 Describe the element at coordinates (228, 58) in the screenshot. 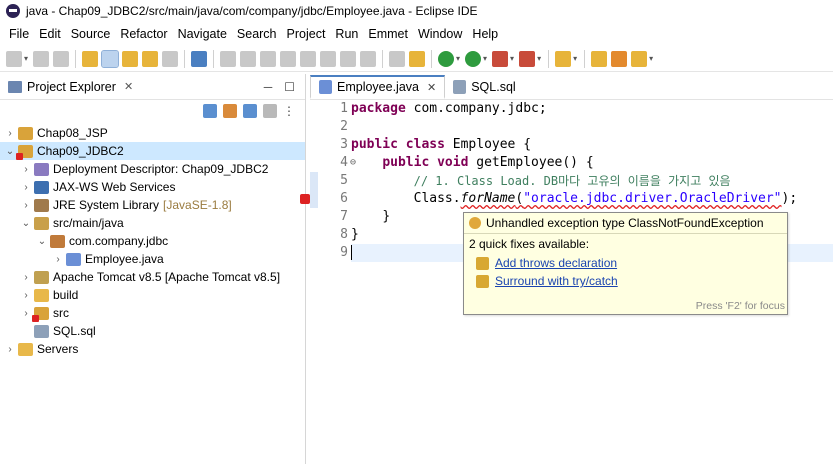

I see `skip-icon` at that location.